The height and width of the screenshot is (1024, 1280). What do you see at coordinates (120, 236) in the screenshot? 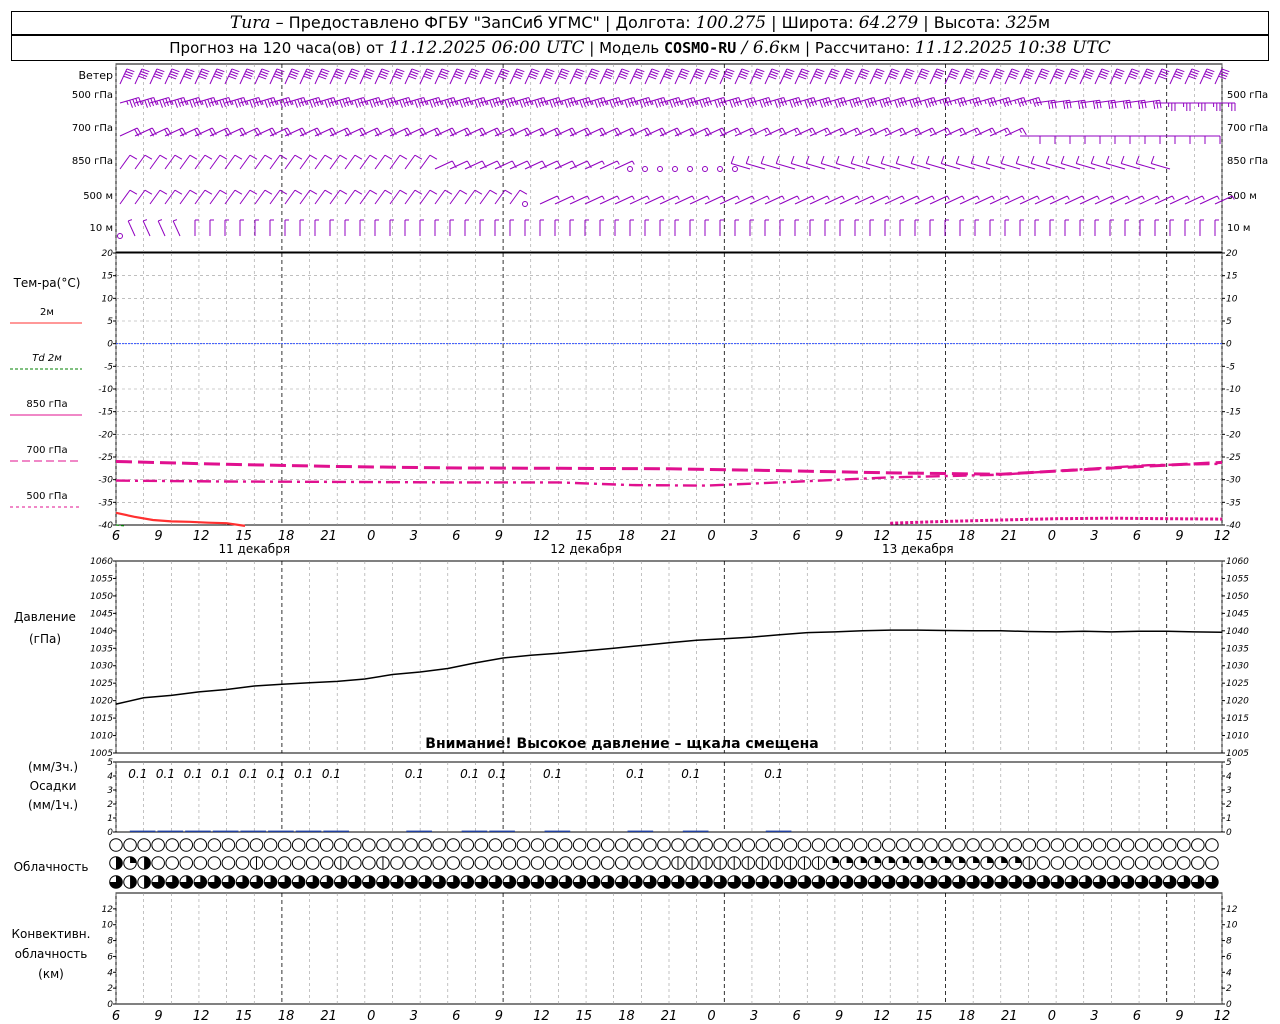
I see `calm-circle` at bounding box center [120, 236].